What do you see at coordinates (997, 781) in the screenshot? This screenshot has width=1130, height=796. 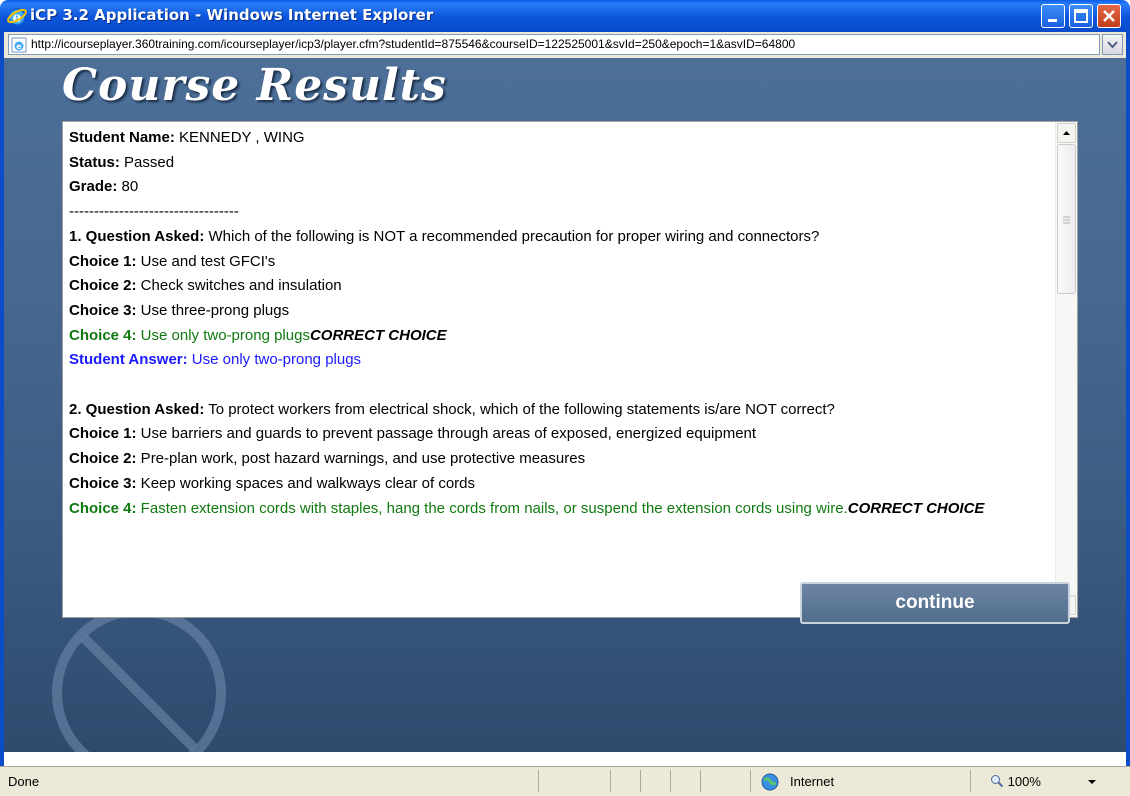 I see `magnifier-icon` at bounding box center [997, 781].